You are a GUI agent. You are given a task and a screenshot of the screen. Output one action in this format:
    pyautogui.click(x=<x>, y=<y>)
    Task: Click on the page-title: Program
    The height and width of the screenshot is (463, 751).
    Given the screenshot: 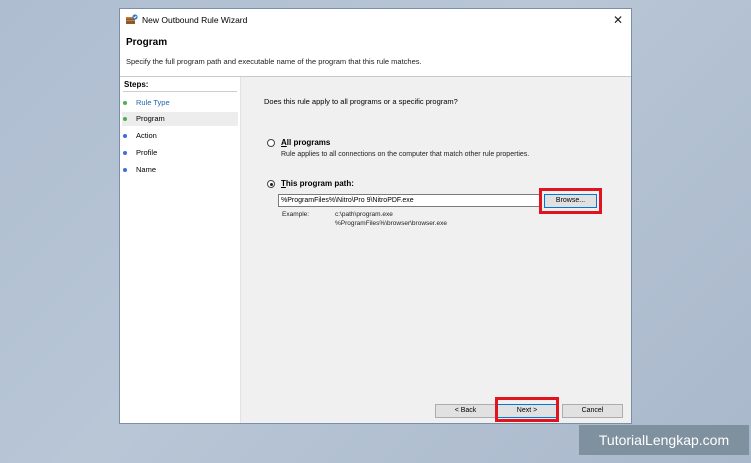 What is the action you would take?
    pyautogui.click(x=147, y=42)
    